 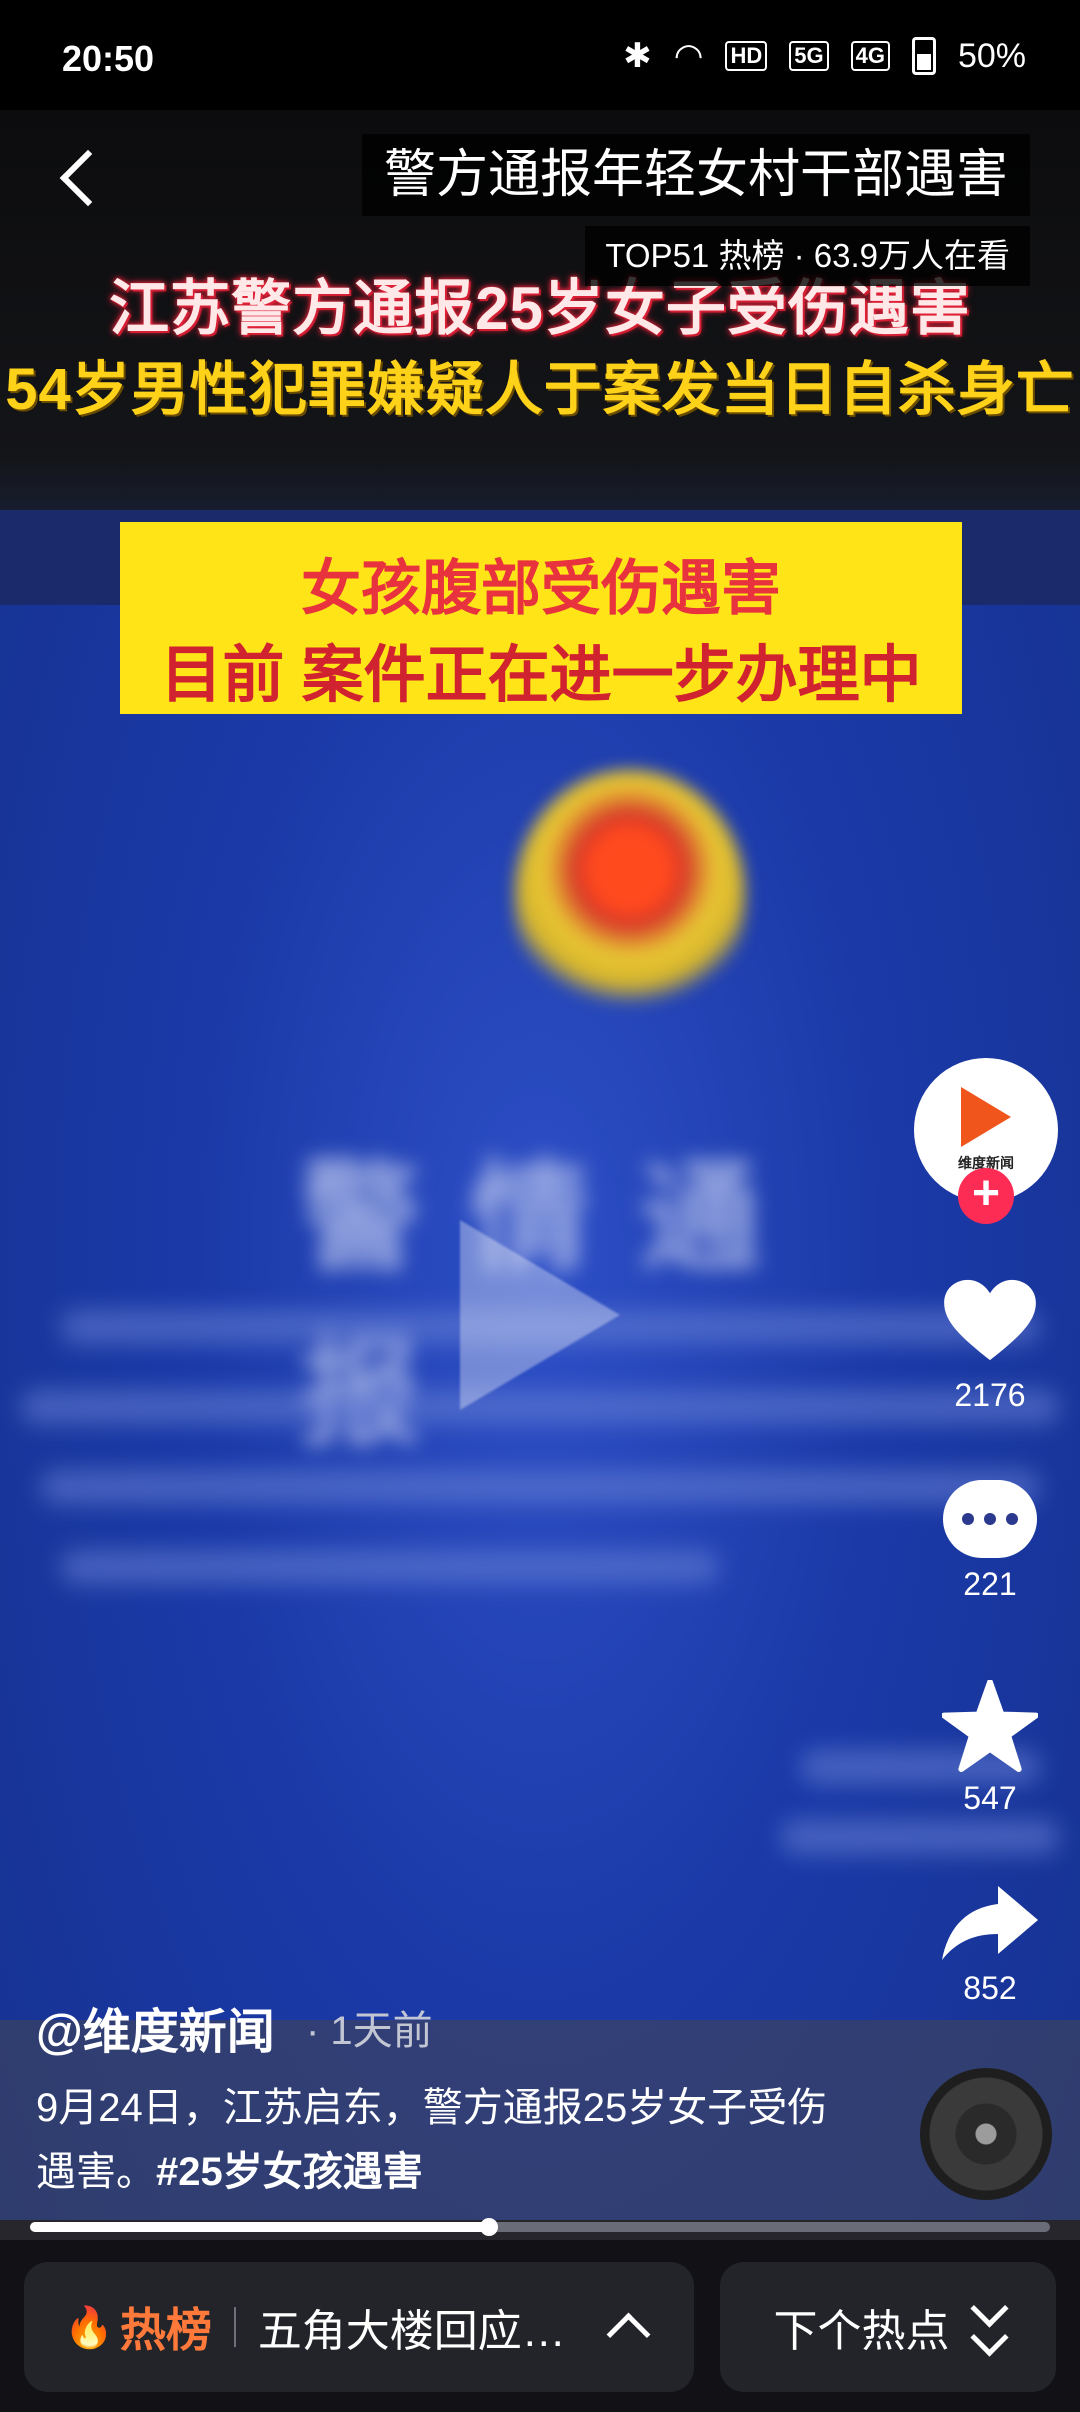 What do you see at coordinates (432, 2140) in the screenshot?
I see `description-text: 9月24日，江苏启东，警方通报25岁女子受伤遇害。` at bounding box center [432, 2140].